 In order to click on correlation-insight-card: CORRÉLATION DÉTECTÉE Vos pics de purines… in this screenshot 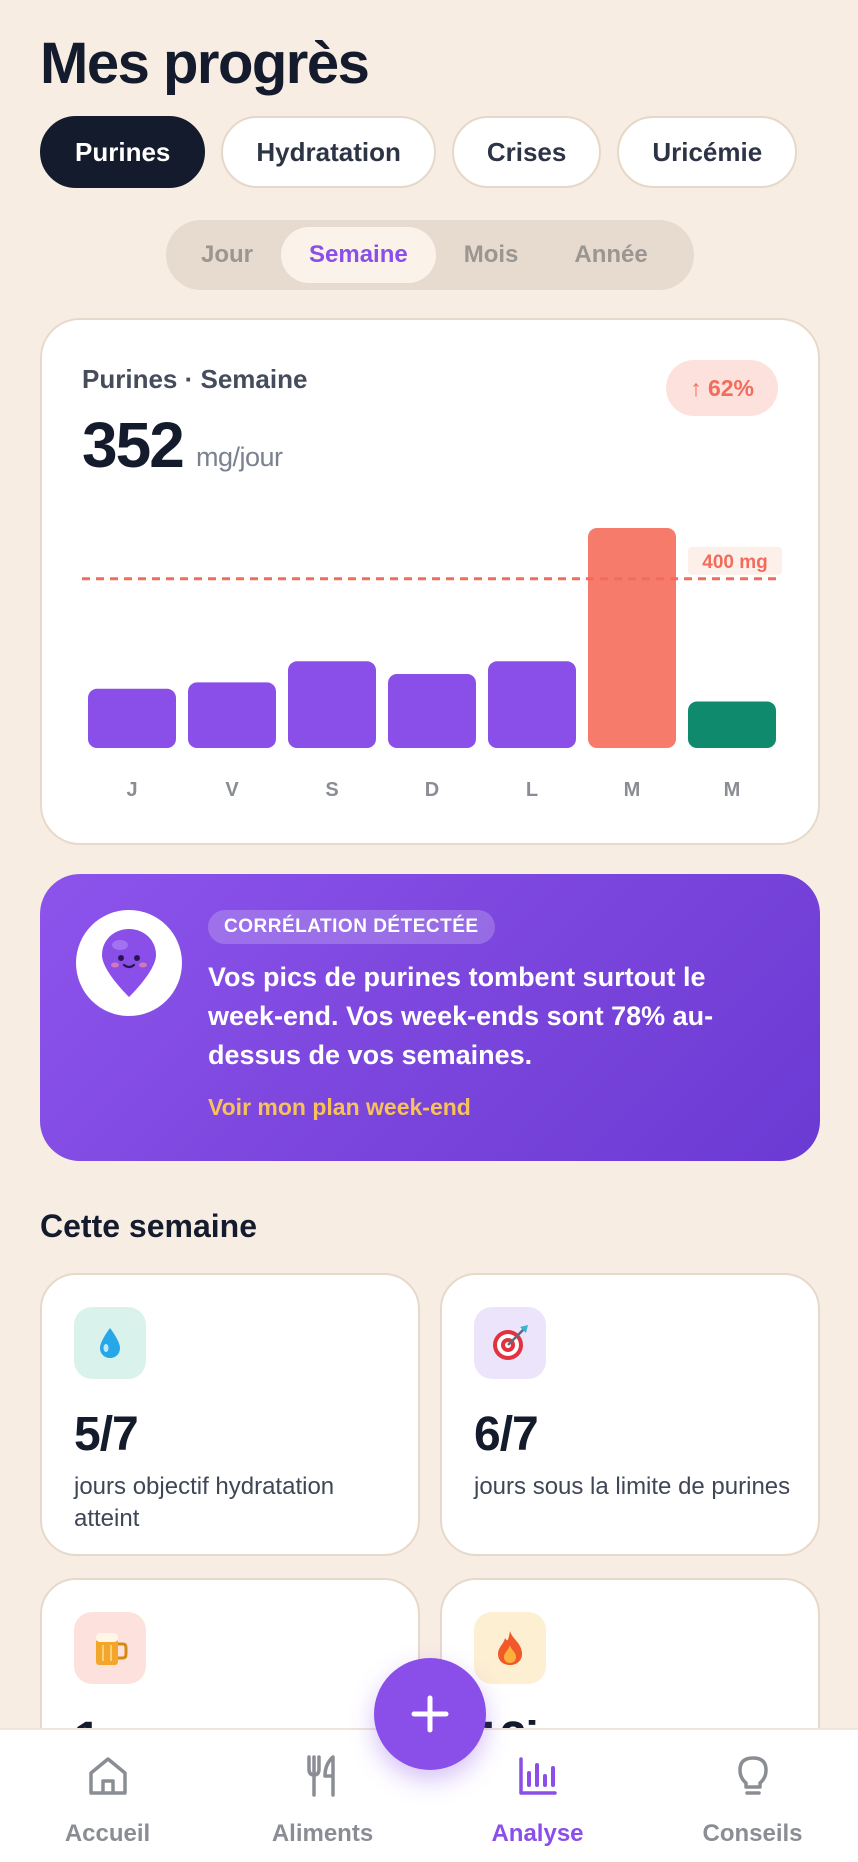, I will do `click(430, 1017)`.